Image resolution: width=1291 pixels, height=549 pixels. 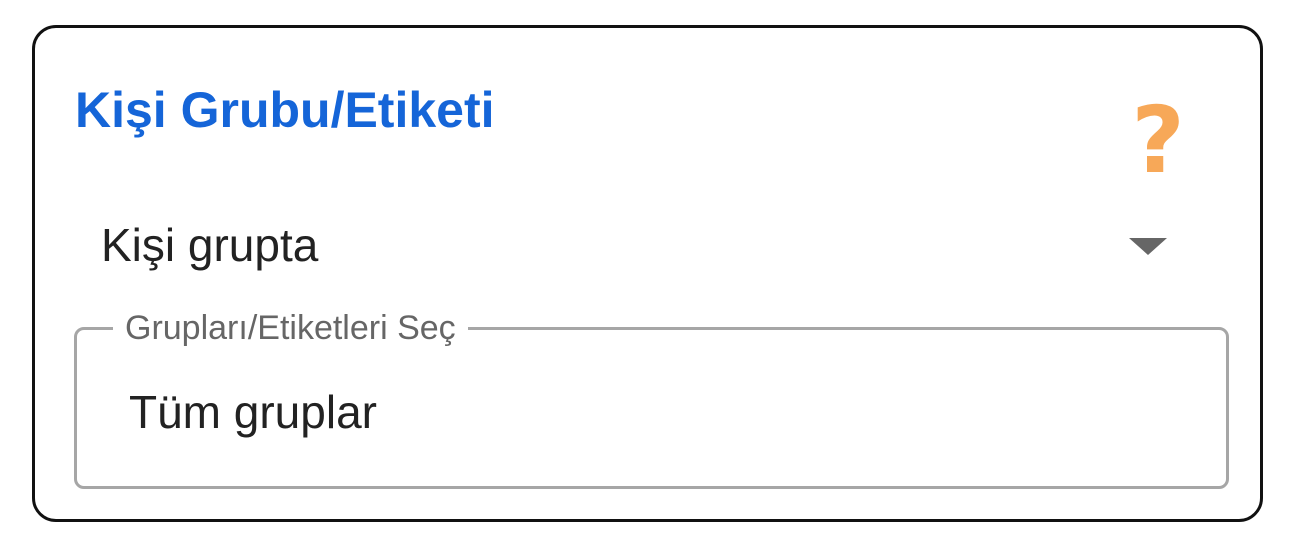 What do you see at coordinates (1158, 141) in the screenshot?
I see `question-mark-icon: ?` at bounding box center [1158, 141].